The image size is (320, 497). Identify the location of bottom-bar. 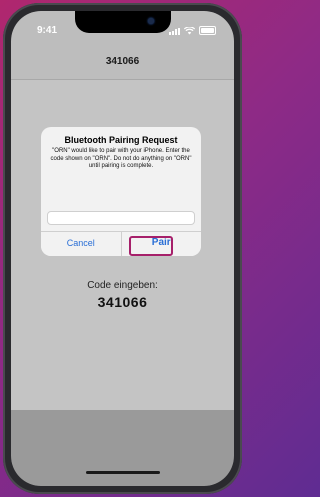
(122, 448).